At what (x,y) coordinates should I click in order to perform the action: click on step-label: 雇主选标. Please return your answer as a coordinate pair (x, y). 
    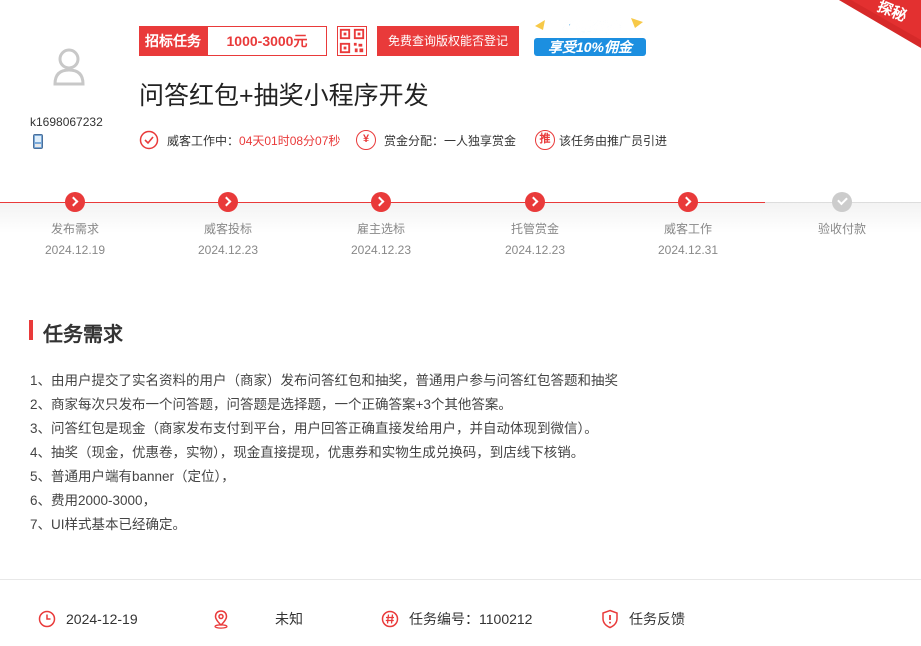
    Looking at the image, I should click on (380, 229).